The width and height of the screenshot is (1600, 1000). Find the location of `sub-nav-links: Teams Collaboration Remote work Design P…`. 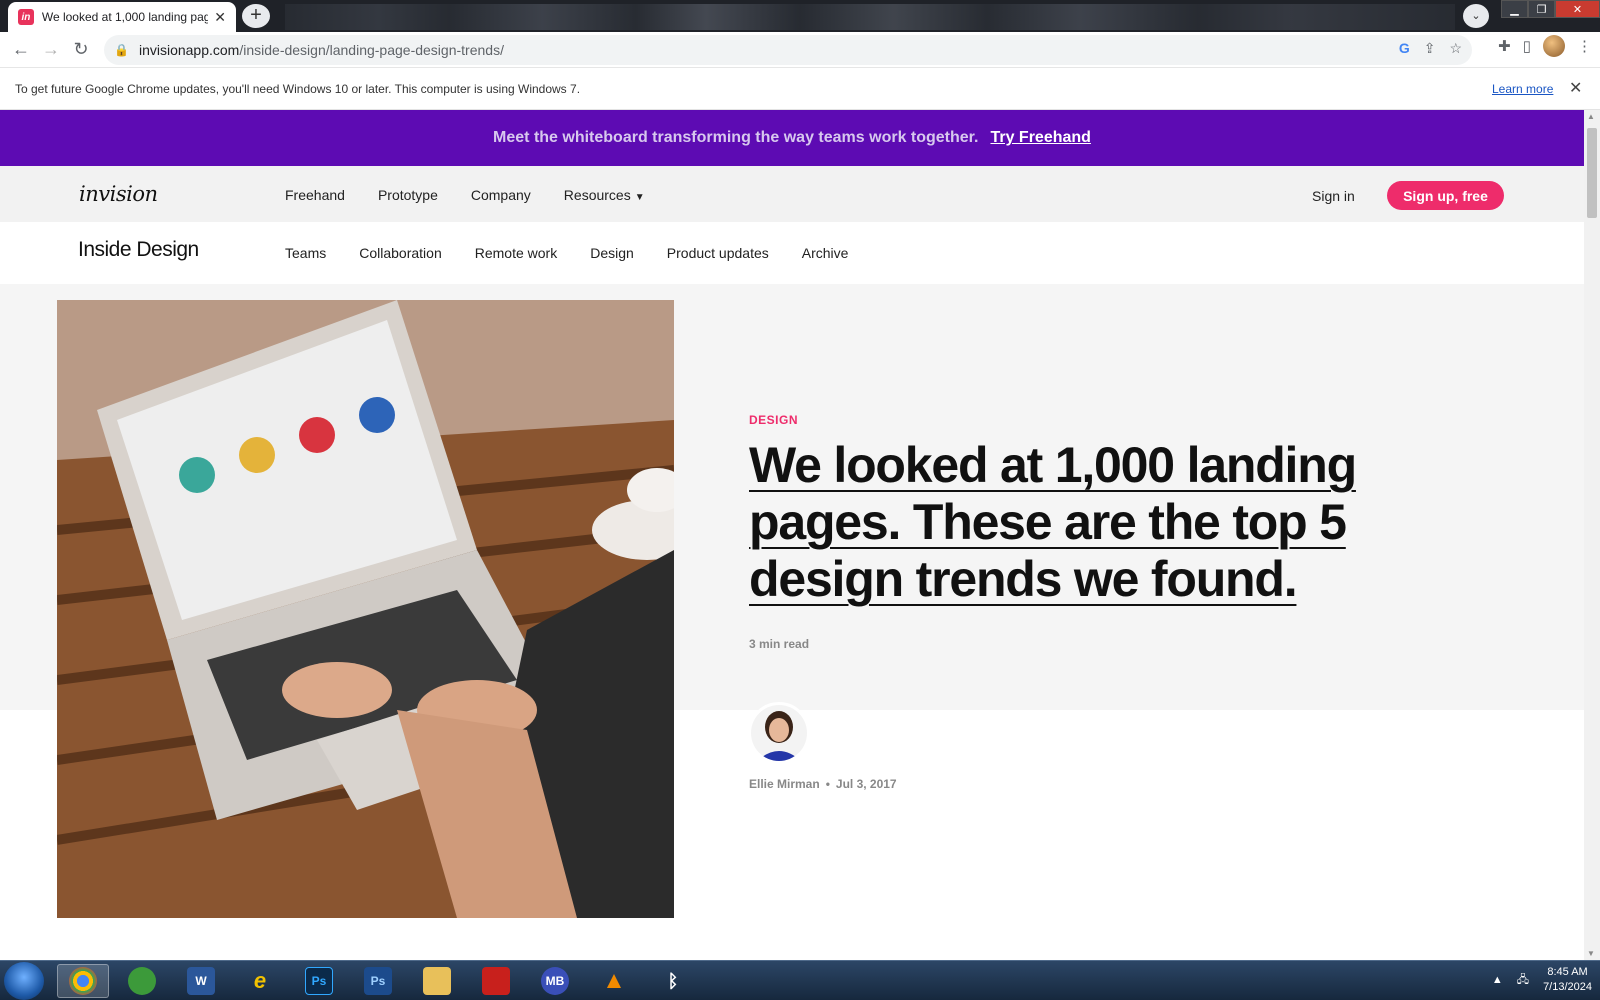

sub-nav-links: Teams Collaboration Remote work Design P… is located at coordinates (566, 253).